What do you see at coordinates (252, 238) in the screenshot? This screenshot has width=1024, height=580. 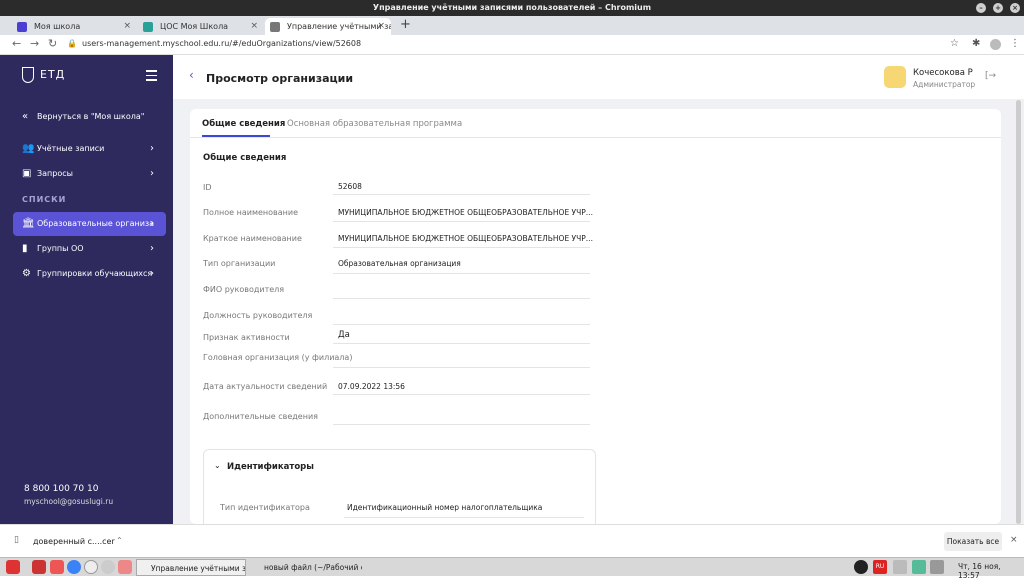 I see `field-label: Краткое наименование` at bounding box center [252, 238].